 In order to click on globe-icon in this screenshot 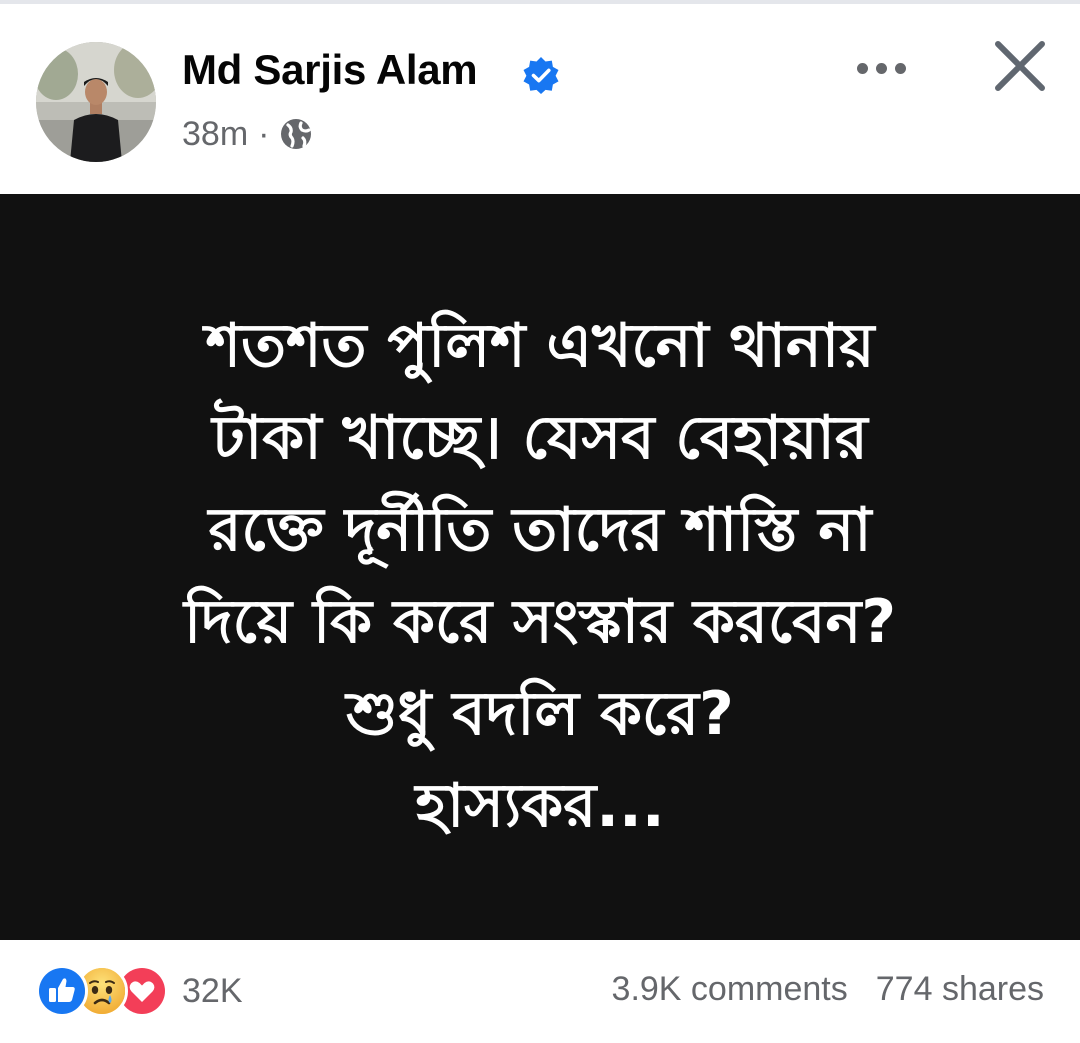, I will do `click(296, 134)`.